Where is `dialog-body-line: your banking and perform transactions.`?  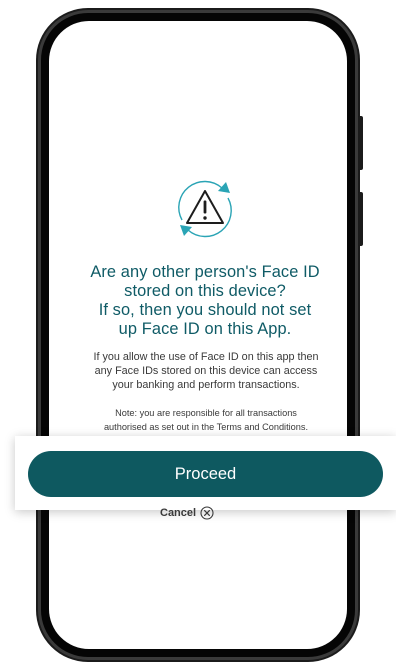
dialog-body-line: your banking and perform transactions. is located at coordinates (206, 385).